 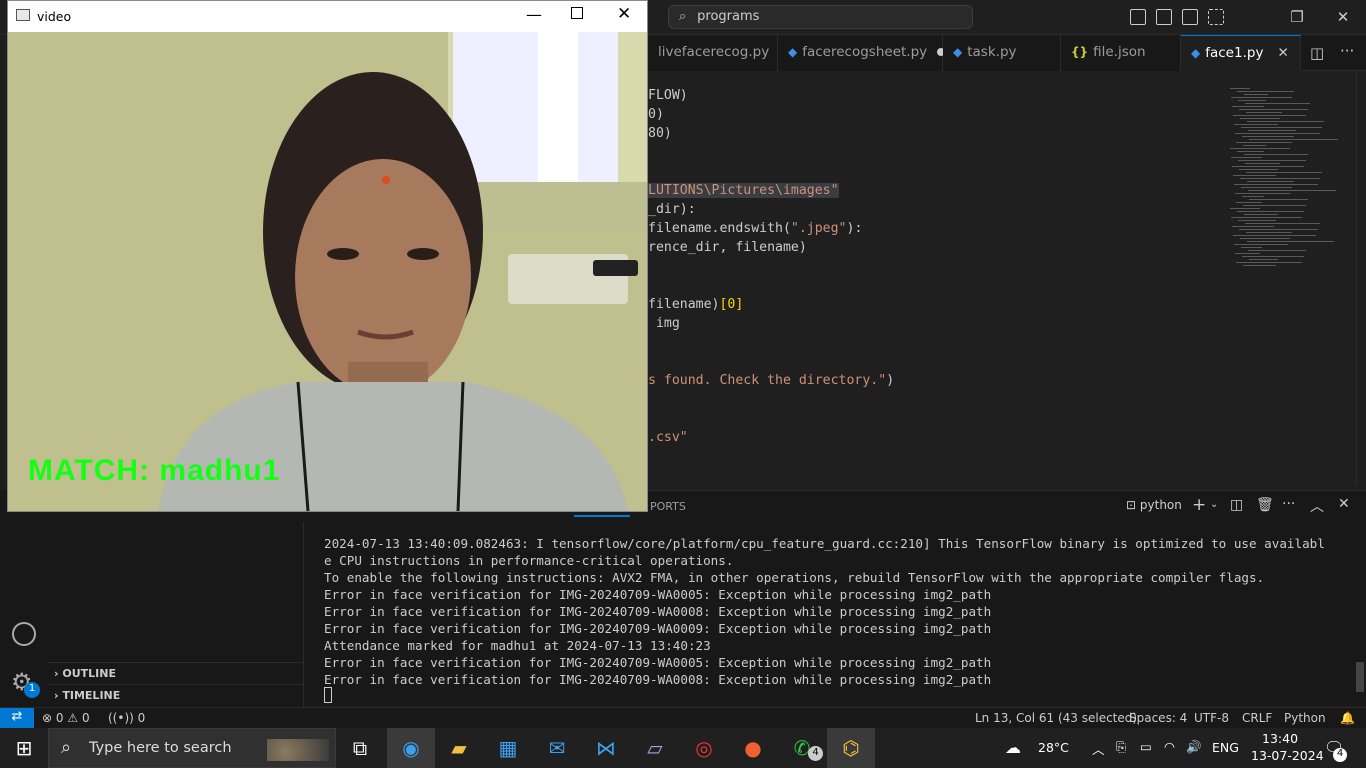 What do you see at coordinates (668, 95) in the screenshot?
I see `code-line: FLOW)` at bounding box center [668, 95].